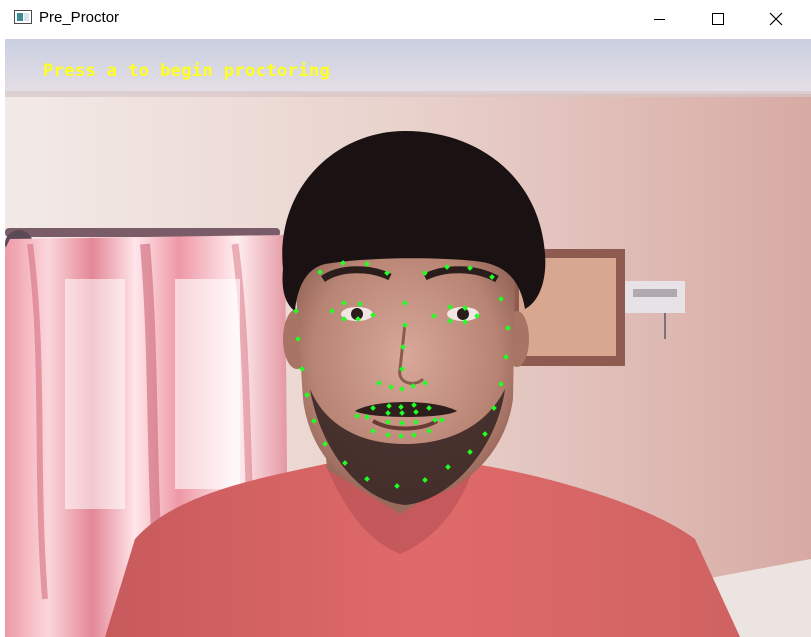 This screenshot has width=811, height=637. I want to click on minimize-icon, so click(659, 19).